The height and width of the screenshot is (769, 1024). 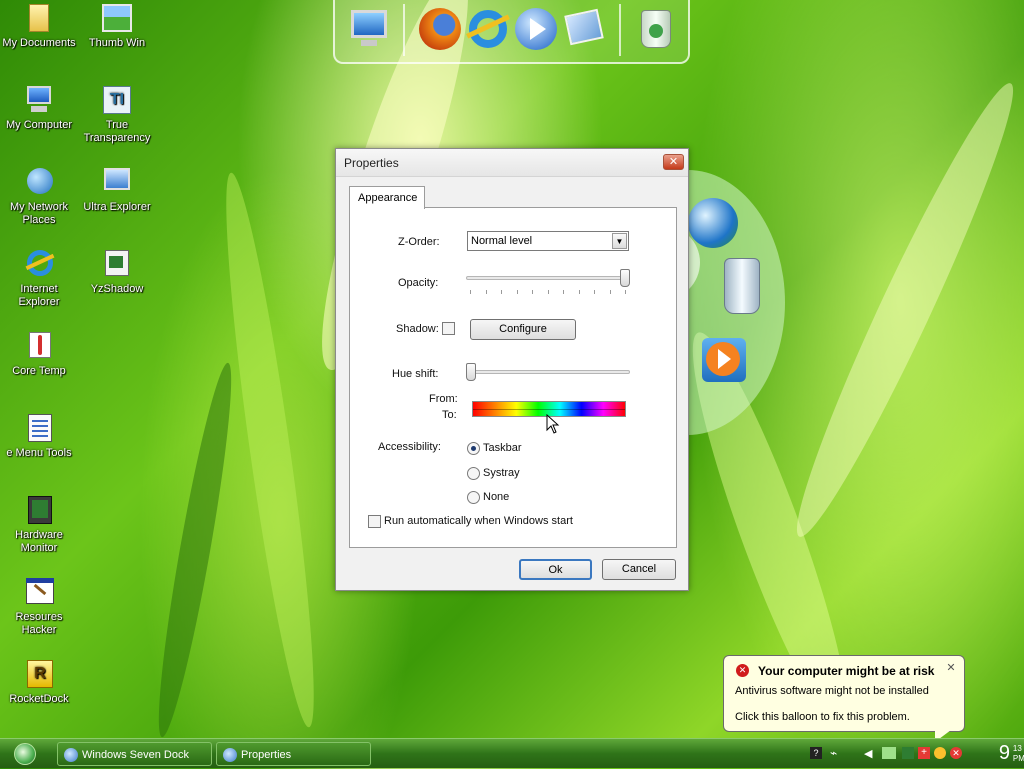 I want to click on desktop-icon-true-transparency: TI True Transparency, so click(x=117, y=114).